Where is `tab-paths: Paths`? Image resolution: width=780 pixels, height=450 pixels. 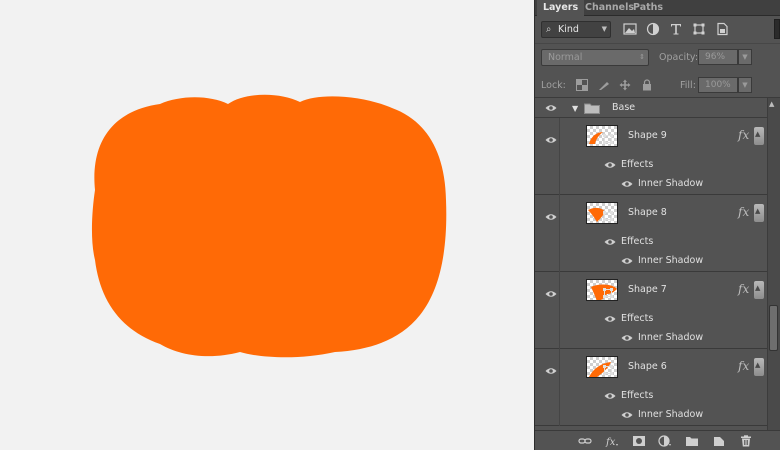 tab-paths: Paths is located at coordinates (648, 8).